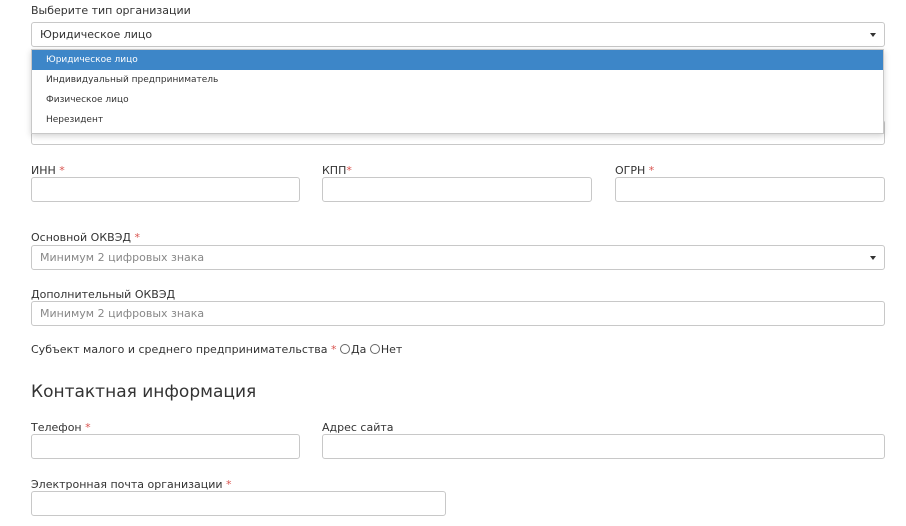  What do you see at coordinates (457, 60) in the screenshot?
I see `org-type-option-legal: Юридическое лицо` at bounding box center [457, 60].